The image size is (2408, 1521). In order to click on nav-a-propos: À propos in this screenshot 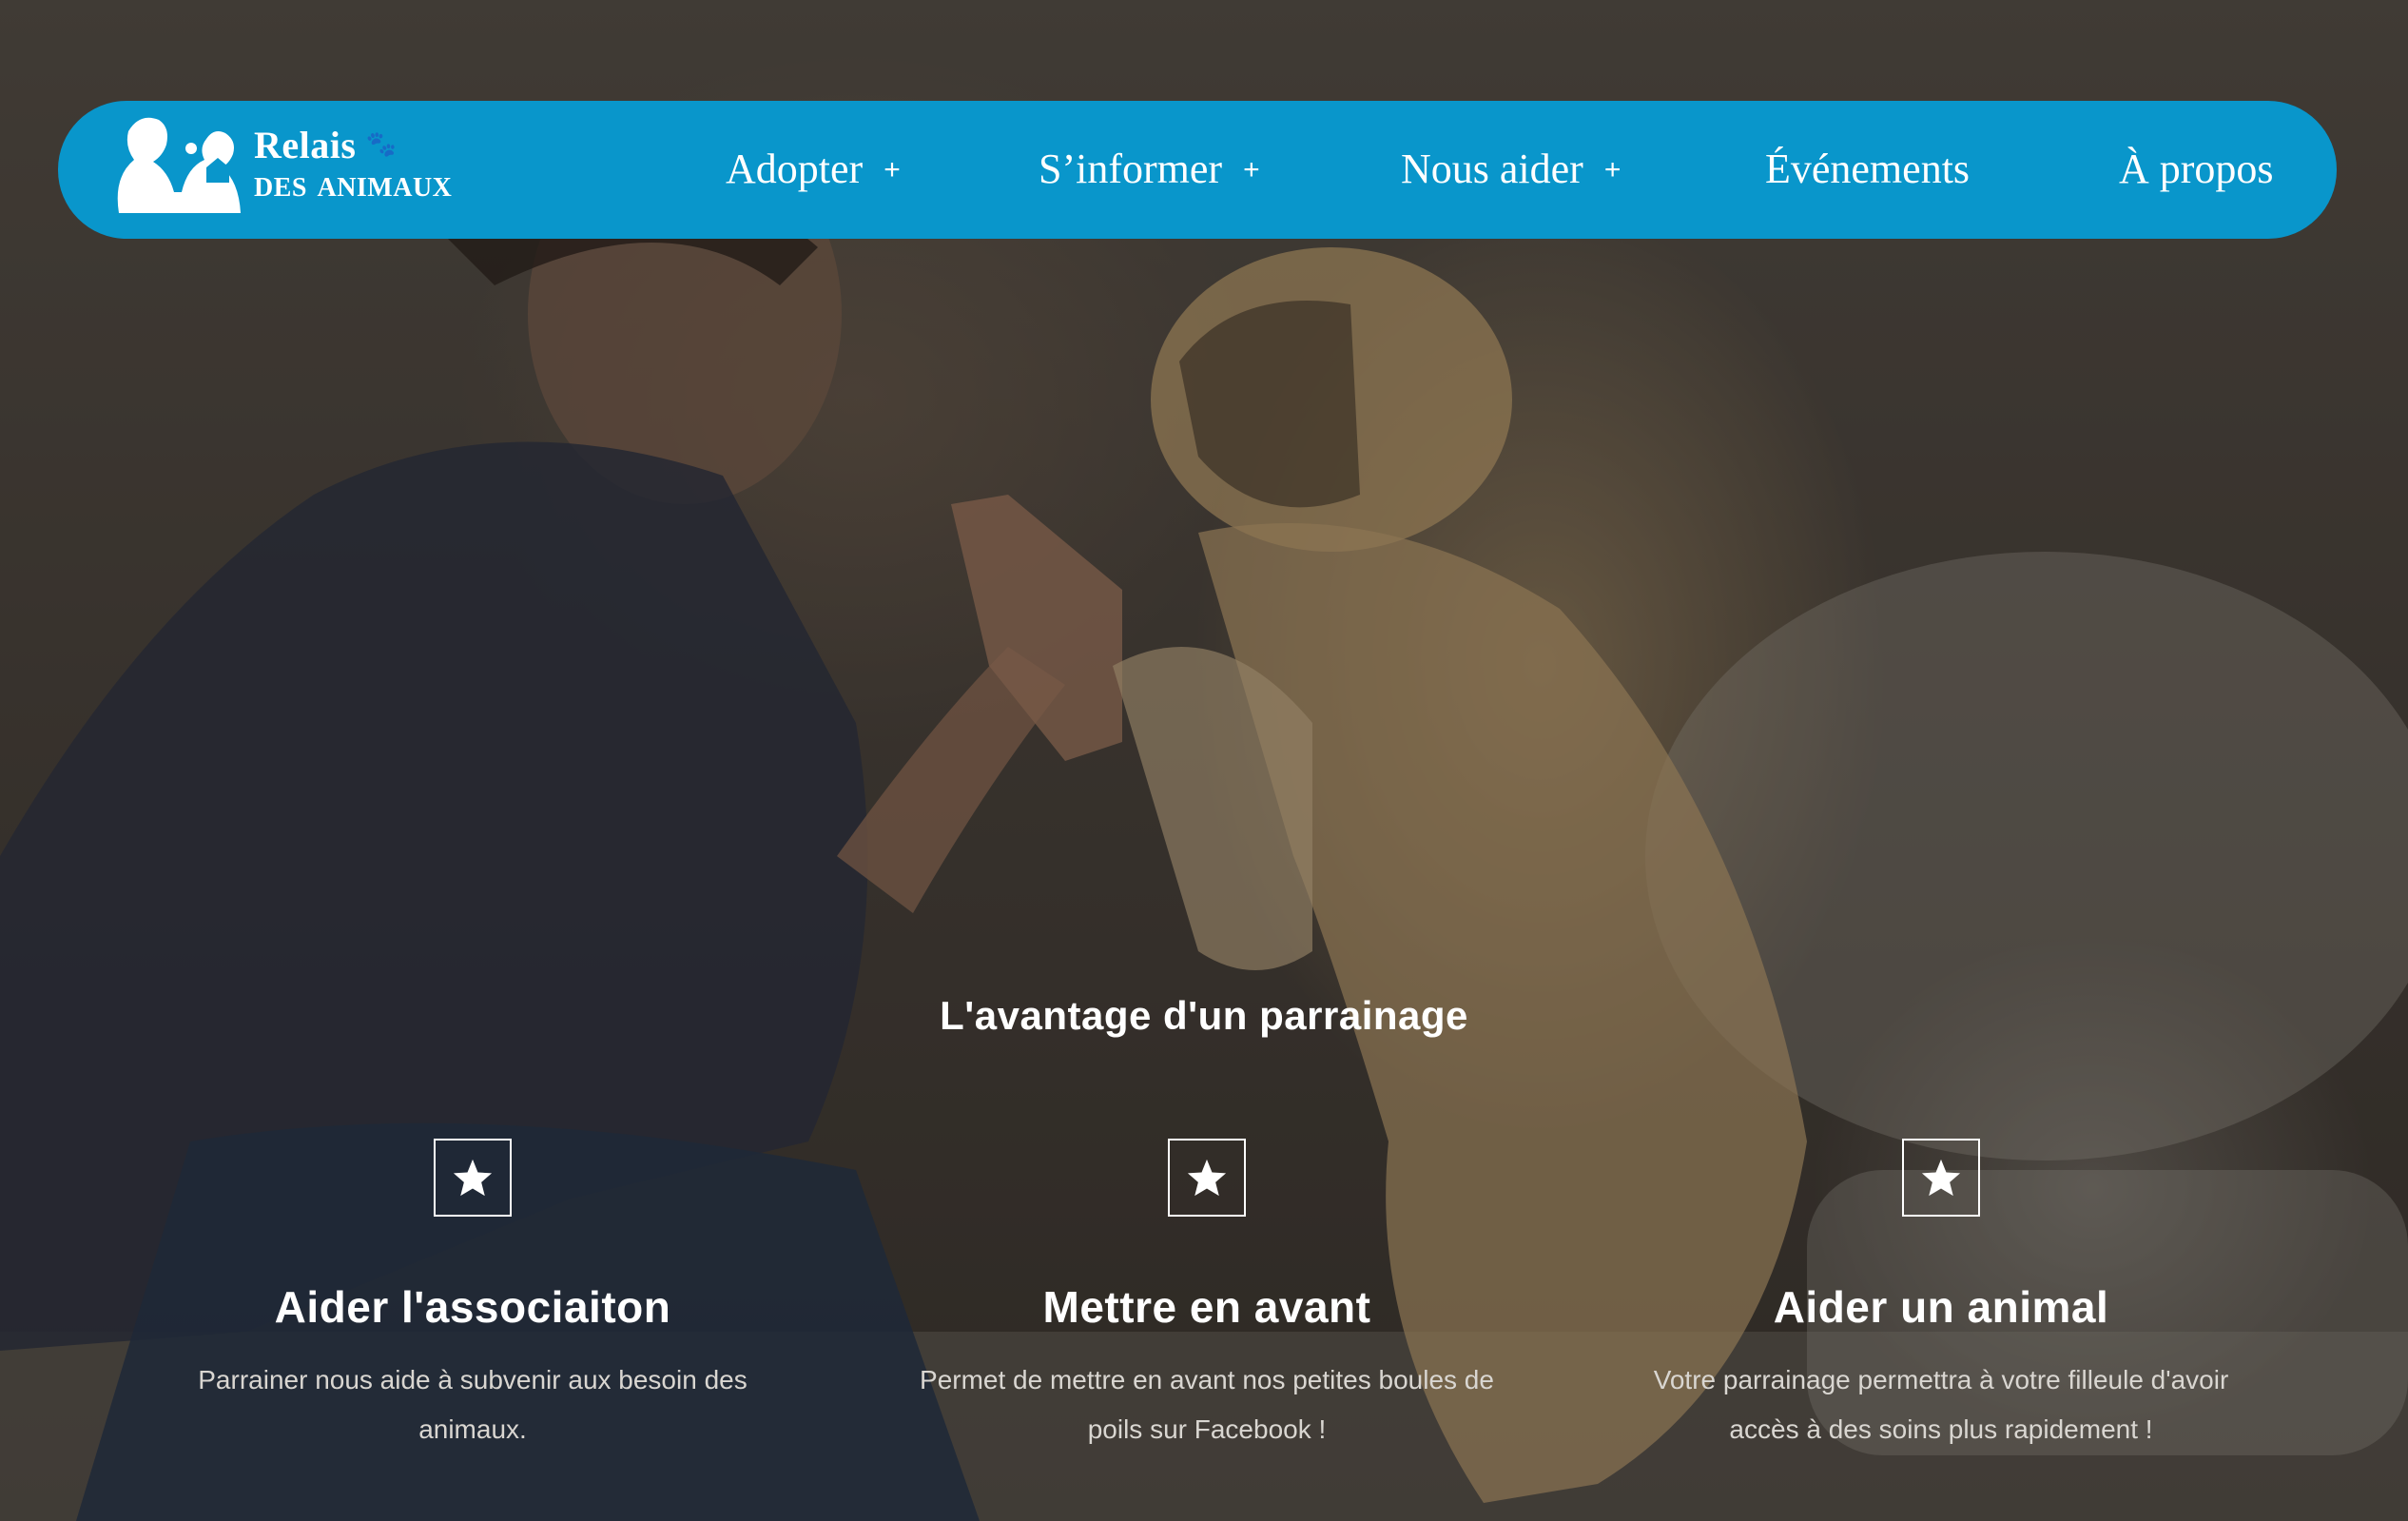, I will do `click(2196, 169)`.